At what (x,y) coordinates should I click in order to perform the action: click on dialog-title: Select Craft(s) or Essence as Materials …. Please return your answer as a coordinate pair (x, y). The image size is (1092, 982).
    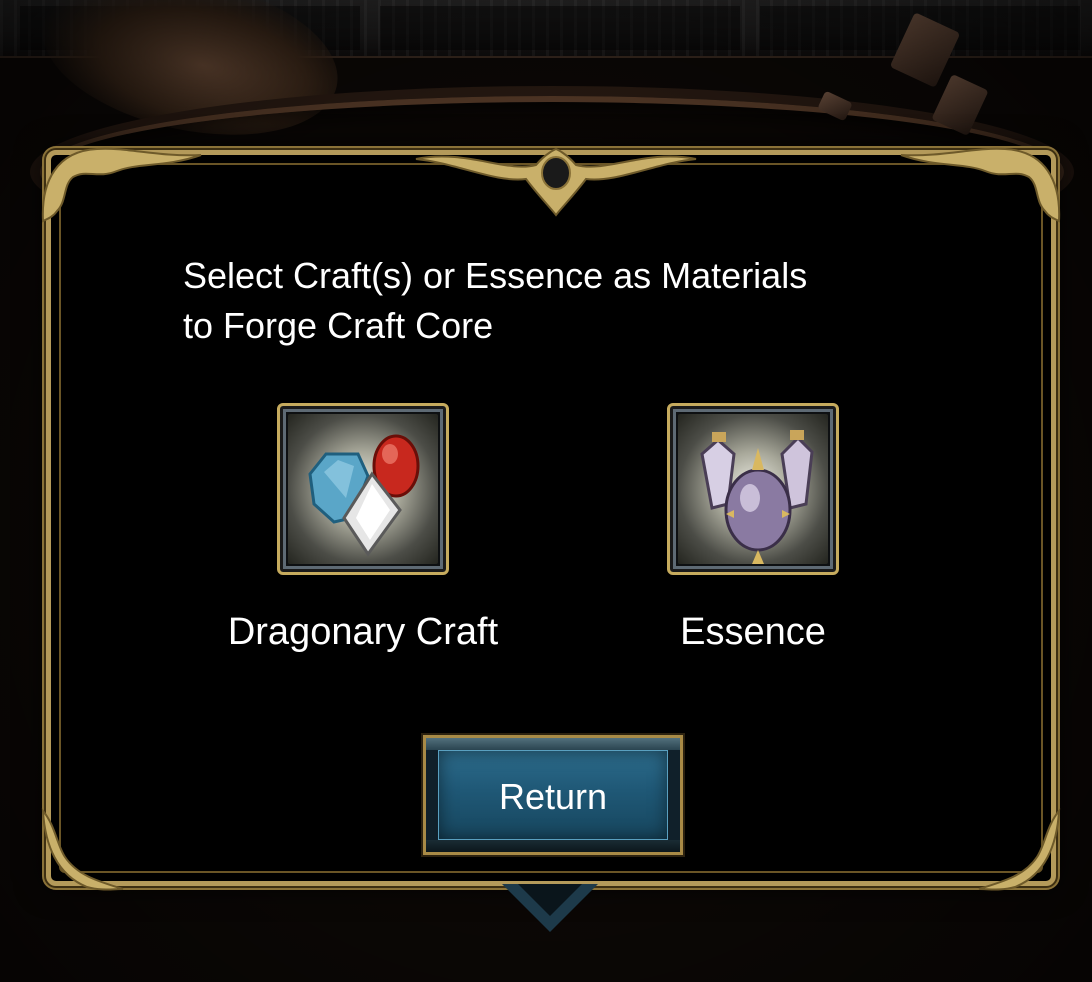
    Looking at the image, I should click on (495, 300).